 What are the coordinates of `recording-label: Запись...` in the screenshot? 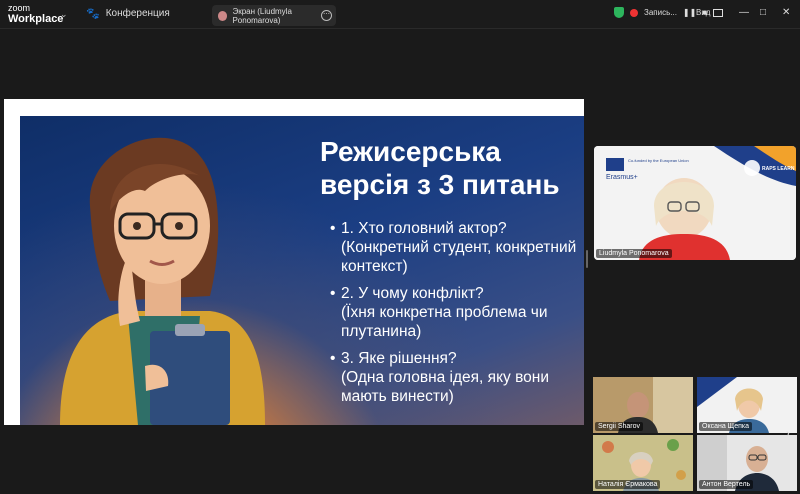 It's located at (660, 12).